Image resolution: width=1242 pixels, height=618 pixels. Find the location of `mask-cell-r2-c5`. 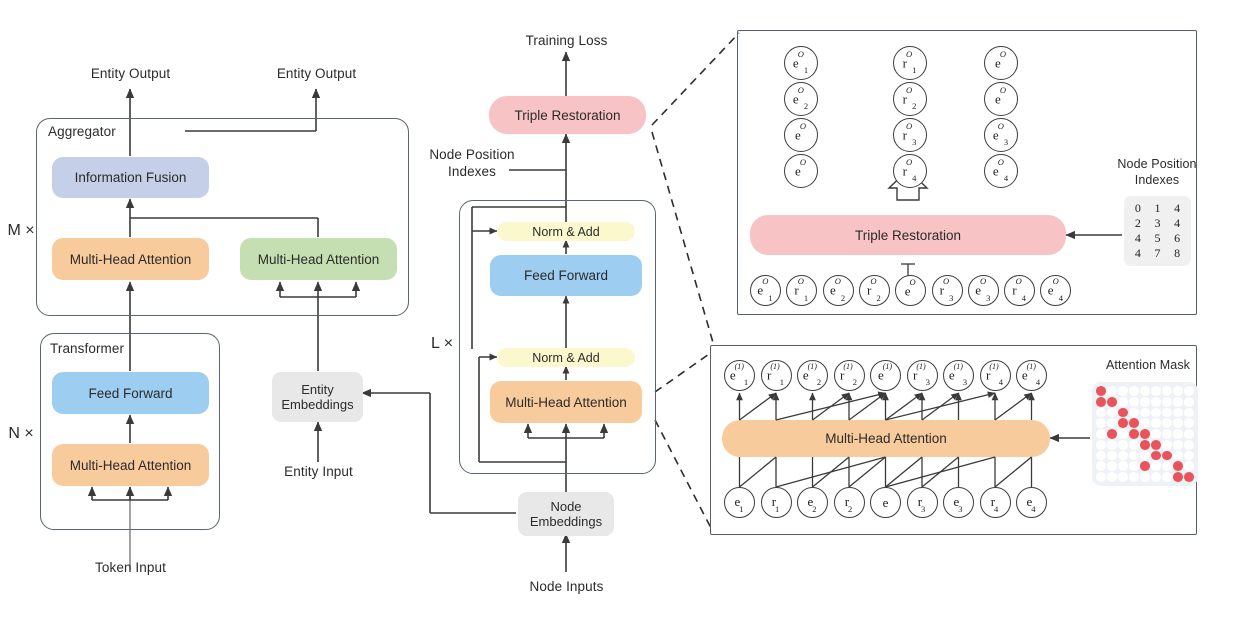

mask-cell-r2-c5 is located at coordinates (1145, 401).